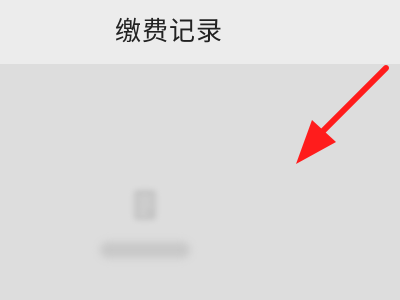 This screenshot has height=300, width=400. Describe the element at coordinates (145, 205) in the screenshot. I see `document-icon` at that location.